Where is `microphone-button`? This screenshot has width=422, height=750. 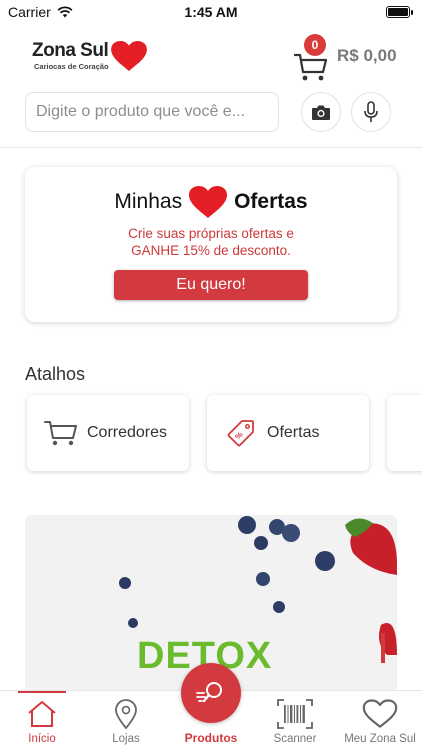 microphone-button is located at coordinates (371, 112).